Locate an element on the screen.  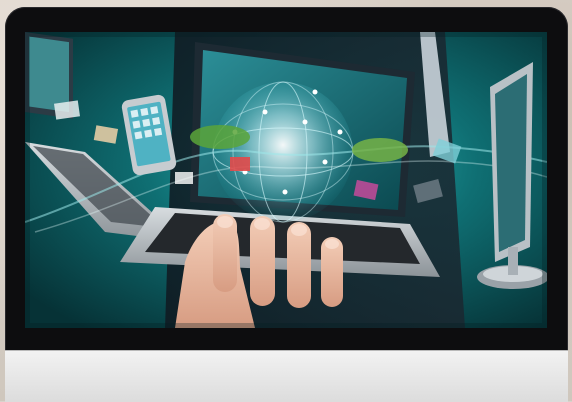
network-globe is located at coordinates (283, 152).